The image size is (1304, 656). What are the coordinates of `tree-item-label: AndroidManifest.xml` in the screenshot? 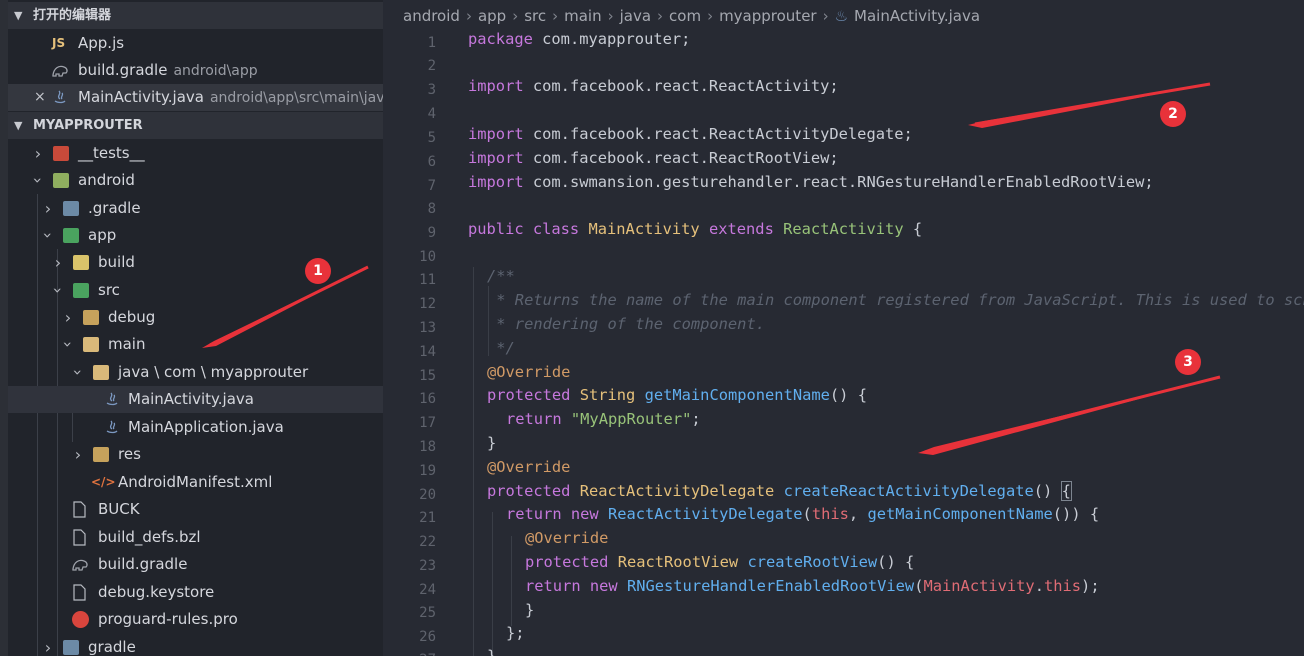 It's located at (195, 482).